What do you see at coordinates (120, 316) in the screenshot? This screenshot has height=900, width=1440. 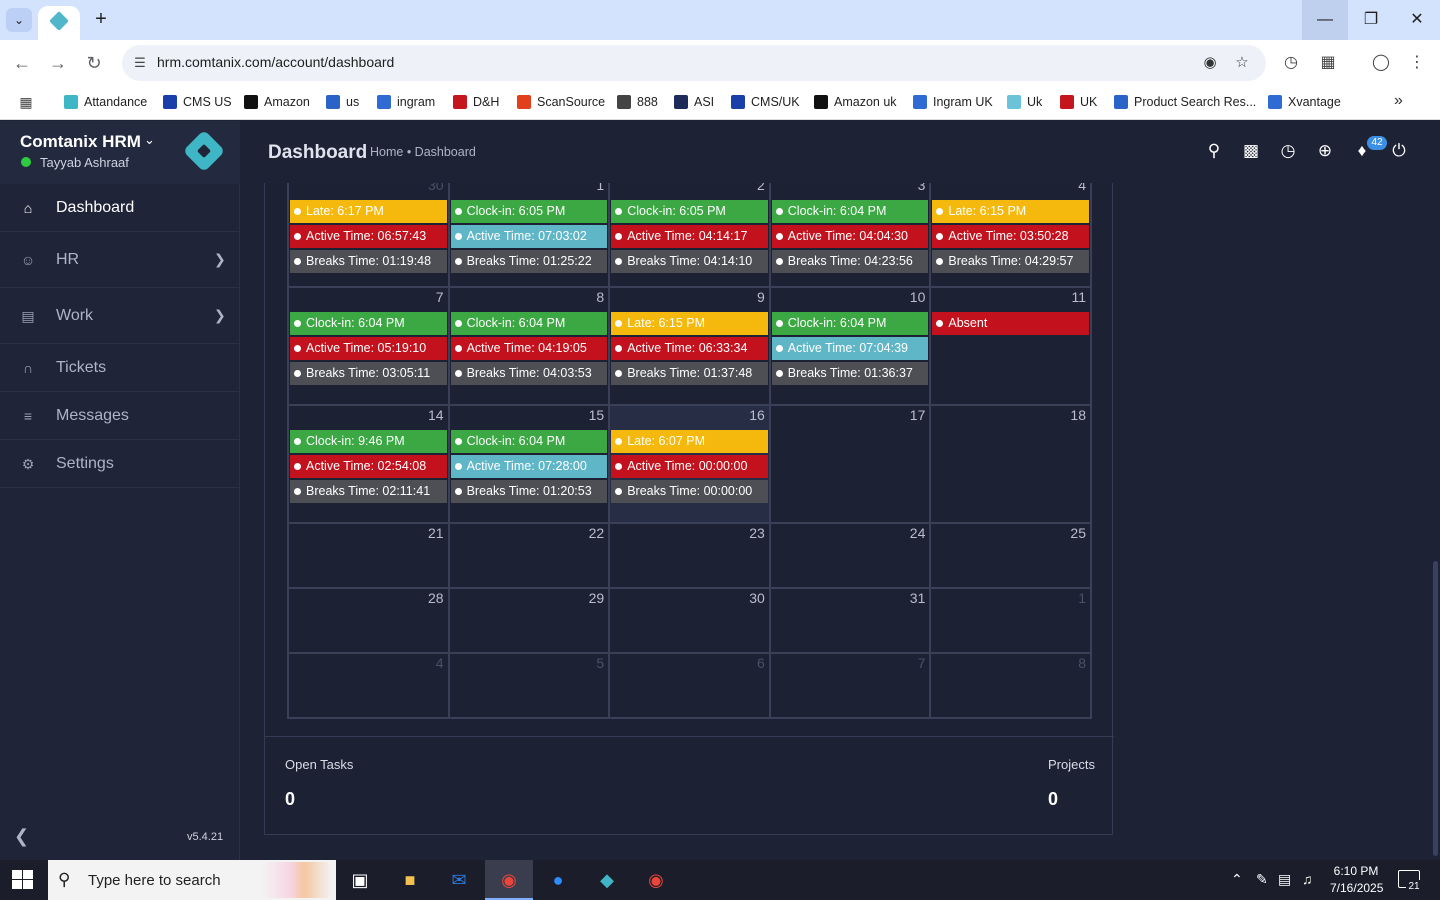 I see `sidebar-item-work: ▤ Work ❯` at bounding box center [120, 316].